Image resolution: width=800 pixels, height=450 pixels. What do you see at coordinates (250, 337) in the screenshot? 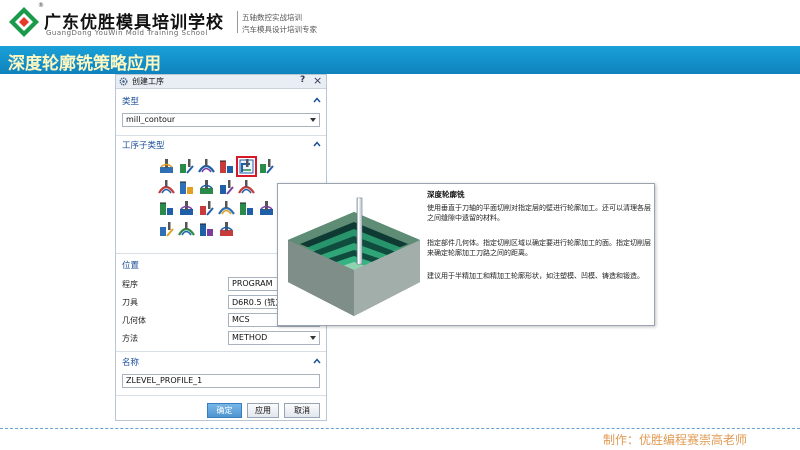
I see `method-value: METHOD` at bounding box center [250, 337].